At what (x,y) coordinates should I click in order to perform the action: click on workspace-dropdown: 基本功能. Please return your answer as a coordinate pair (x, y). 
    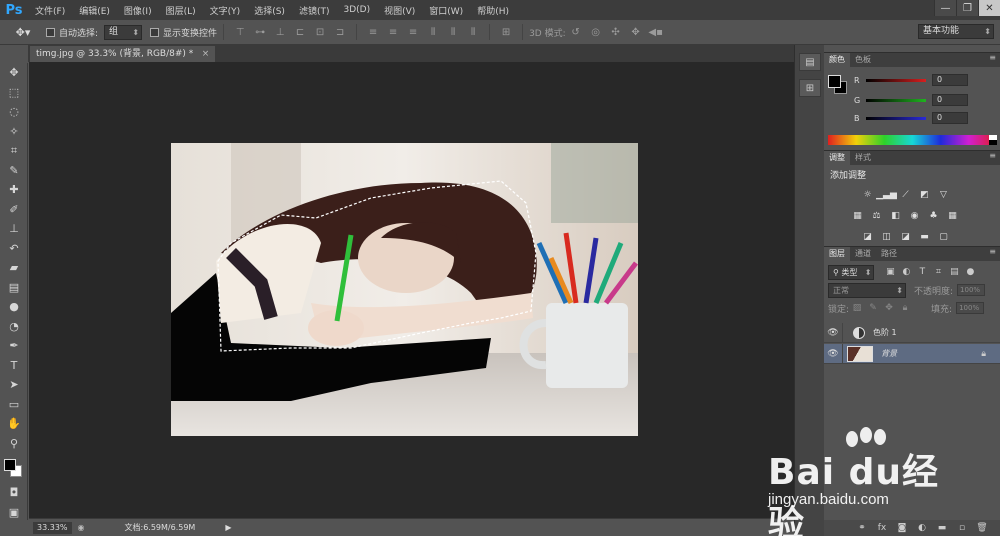
    Looking at the image, I should click on (956, 31).